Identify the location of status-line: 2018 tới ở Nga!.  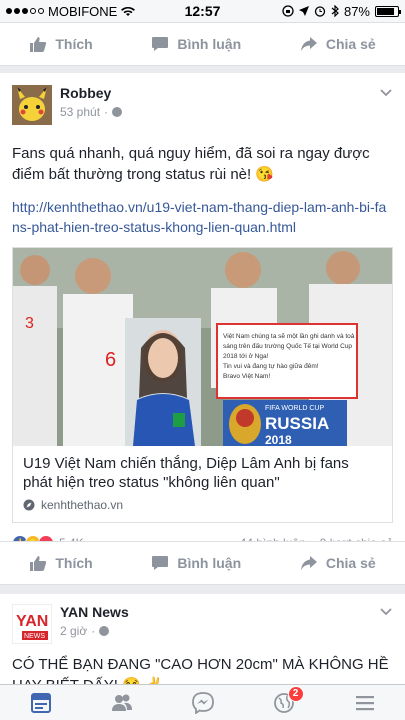
(246, 356).